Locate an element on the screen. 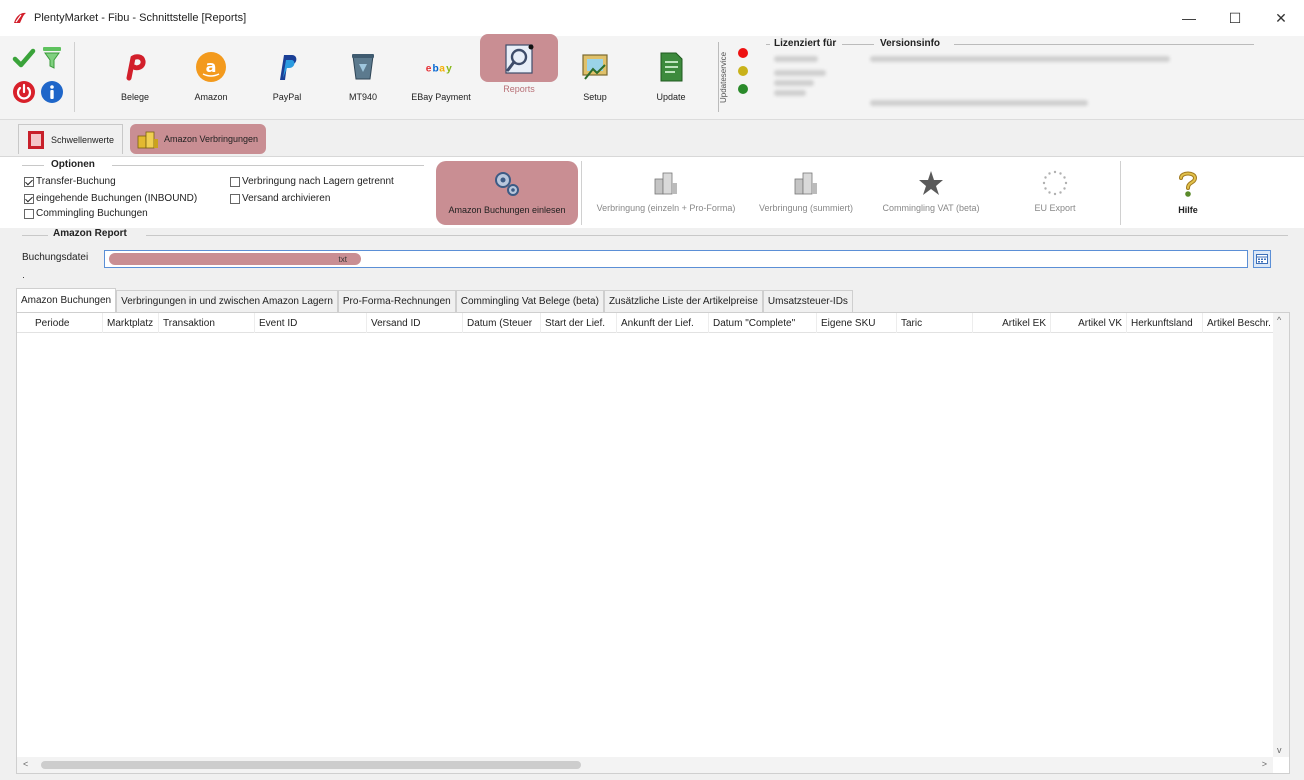 The image size is (1304, 780). scroll-down-icon: v is located at coordinates (1279, 750).